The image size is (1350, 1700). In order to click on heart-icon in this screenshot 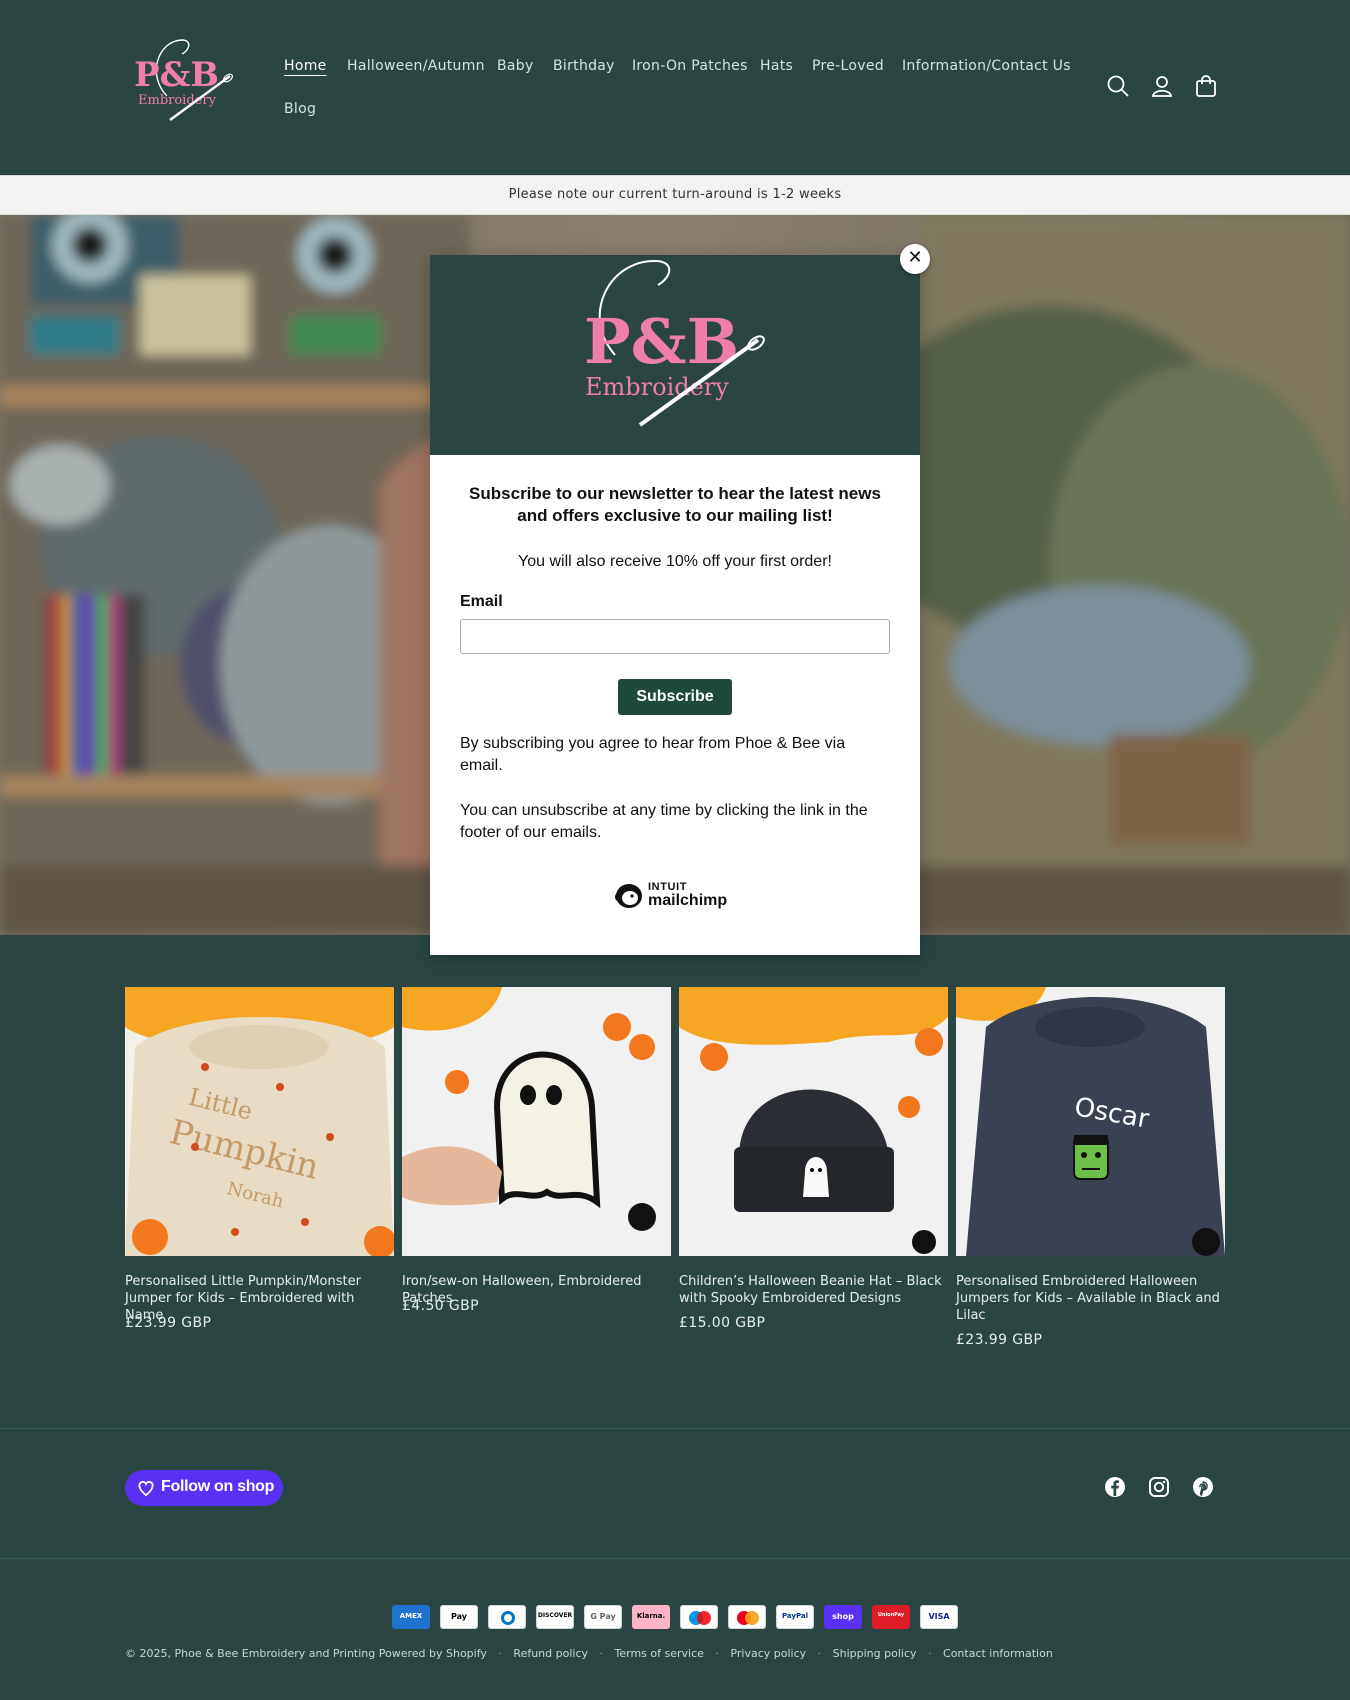, I will do `click(146, 1489)`.